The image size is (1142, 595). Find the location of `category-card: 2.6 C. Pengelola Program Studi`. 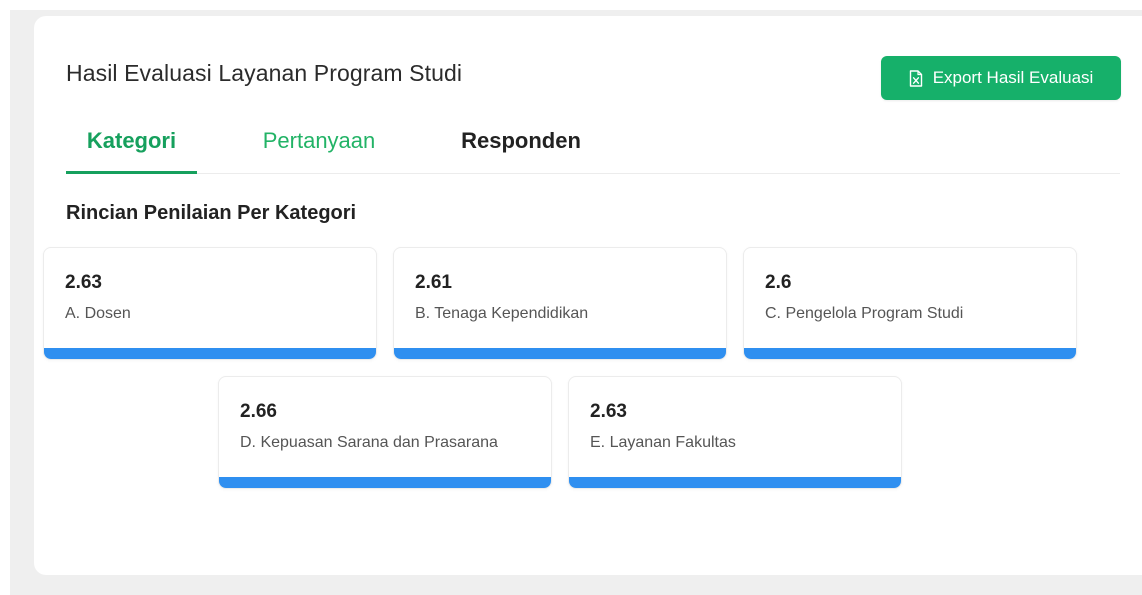

category-card: 2.6 C. Pengelola Program Studi is located at coordinates (910, 303).